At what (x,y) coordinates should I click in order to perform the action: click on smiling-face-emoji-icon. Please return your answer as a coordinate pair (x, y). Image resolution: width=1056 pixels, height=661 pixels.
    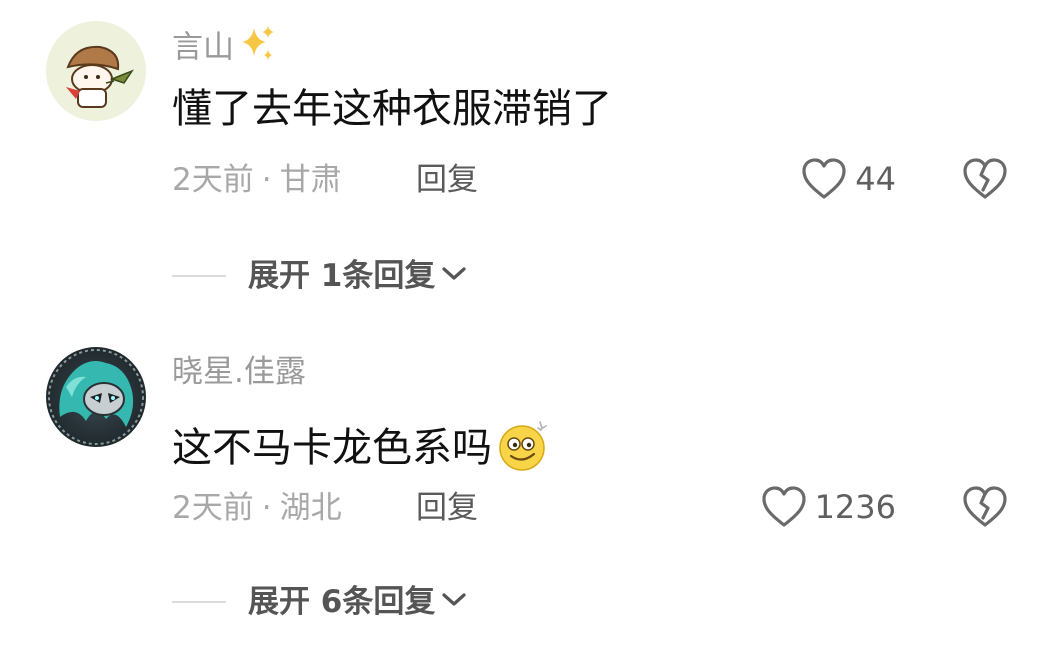
    Looking at the image, I should click on (524, 450).